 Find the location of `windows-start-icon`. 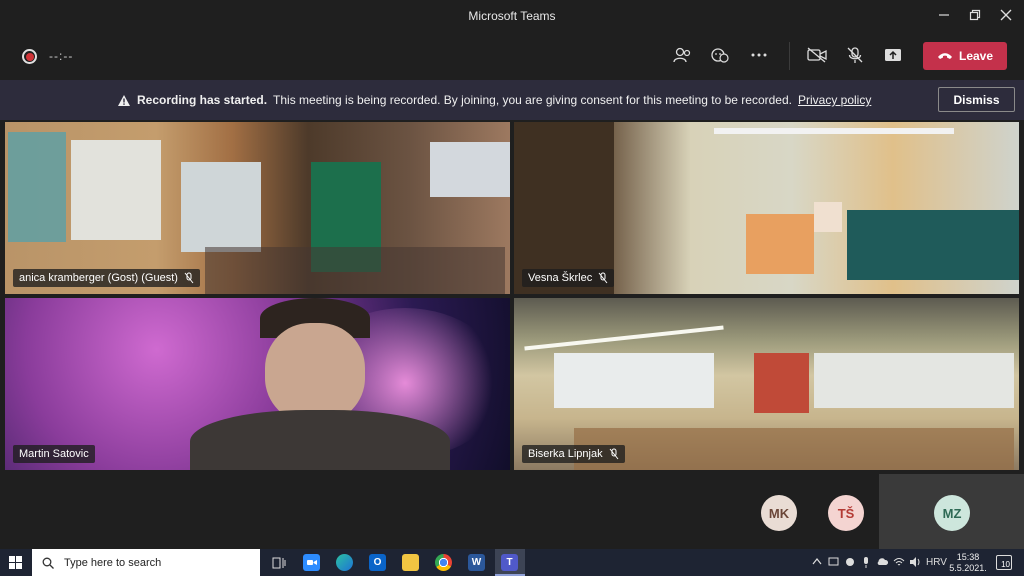

windows-start-icon is located at coordinates (15, 562).